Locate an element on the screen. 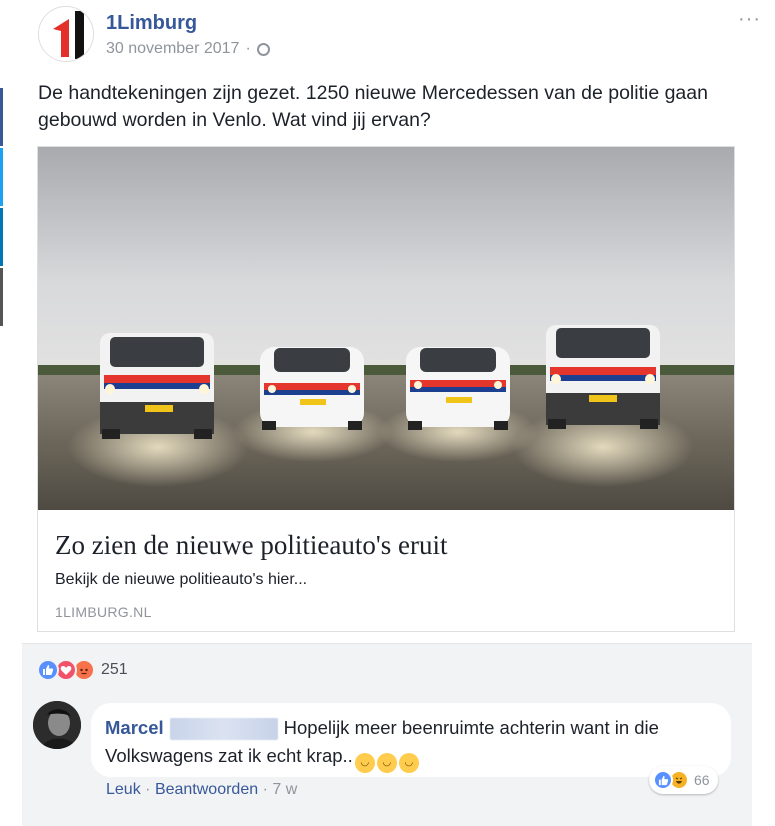 The height and width of the screenshot is (826, 775). post-header: 1Limburg 30 november 2017 · ··· is located at coordinates (401, 38).